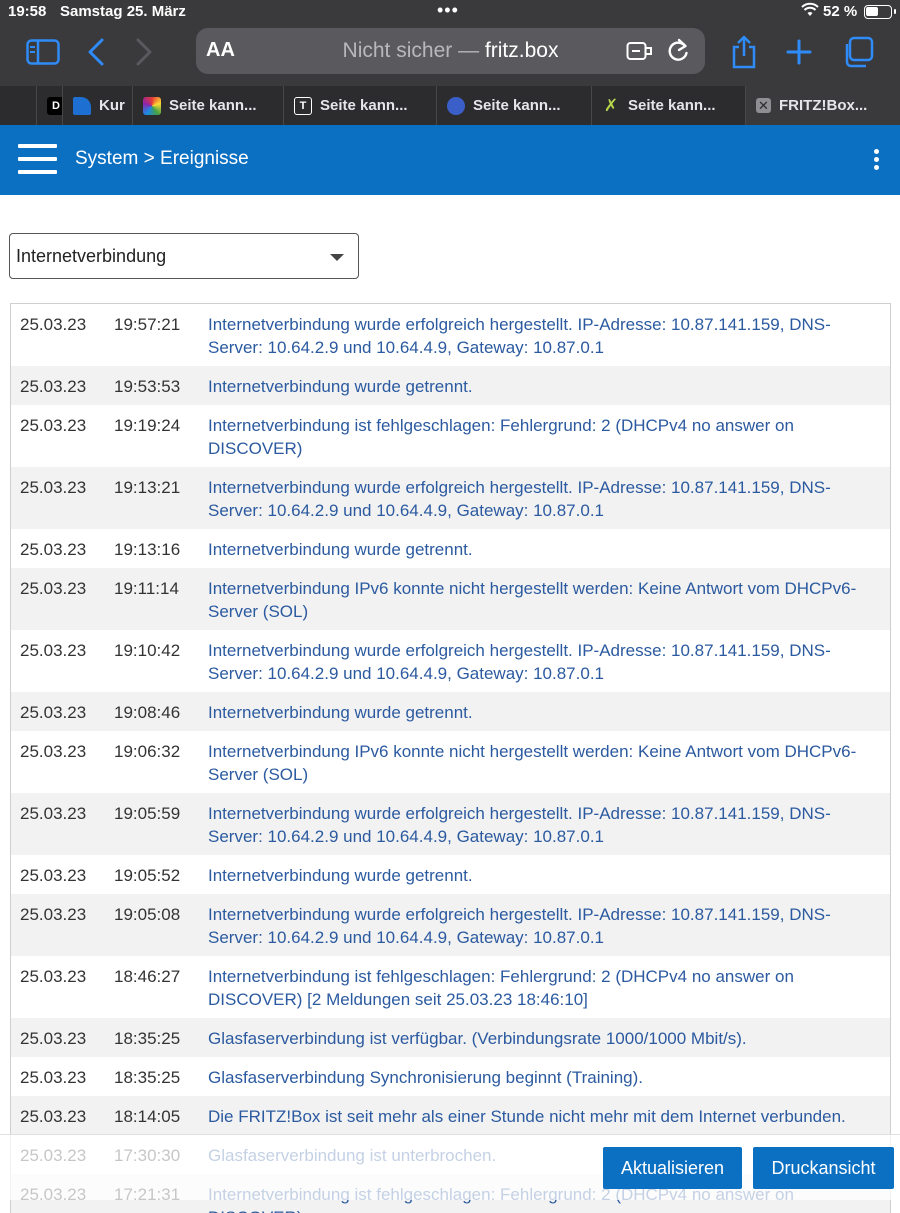  I want to click on event-filter-select: Internetverbindung, so click(184, 256).